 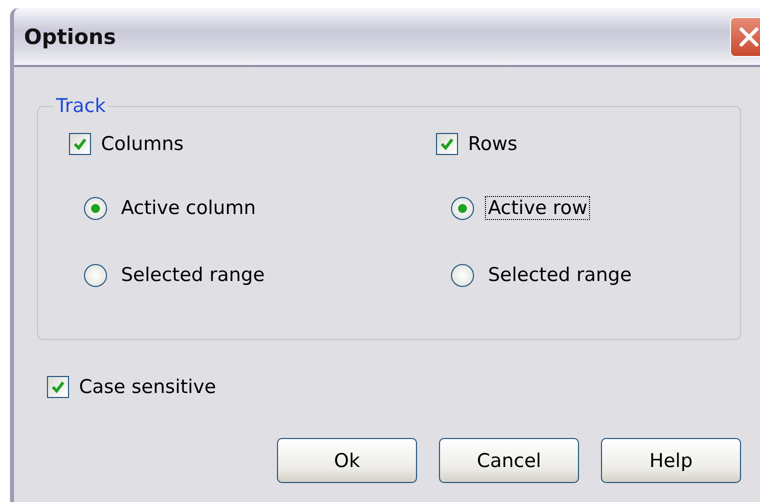 What do you see at coordinates (749, 37) in the screenshot?
I see `close-icon` at bounding box center [749, 37].